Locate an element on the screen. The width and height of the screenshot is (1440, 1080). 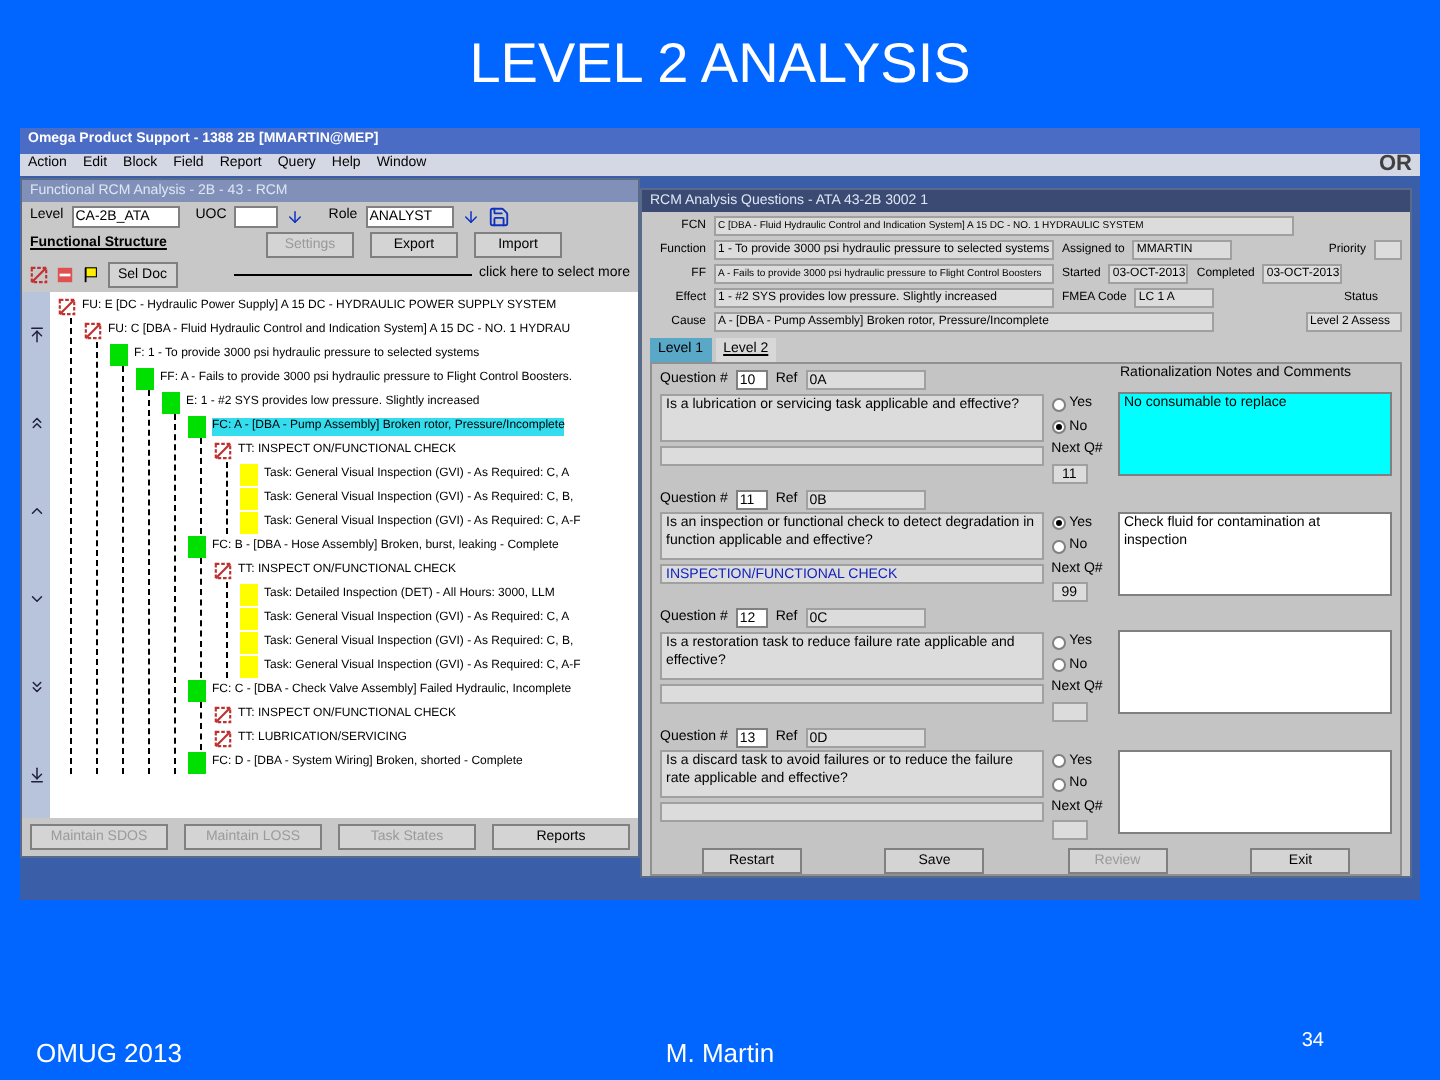
logo-text: OR is located at coordinates (1395, 165).